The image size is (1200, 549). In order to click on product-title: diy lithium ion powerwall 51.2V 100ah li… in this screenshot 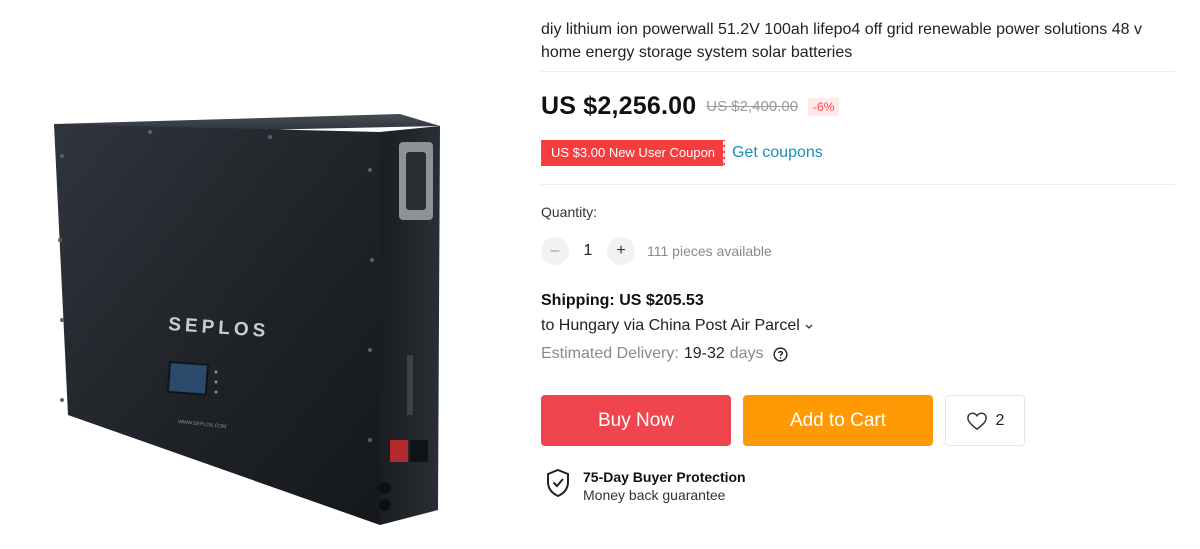, I will do `click(841, 41)`.